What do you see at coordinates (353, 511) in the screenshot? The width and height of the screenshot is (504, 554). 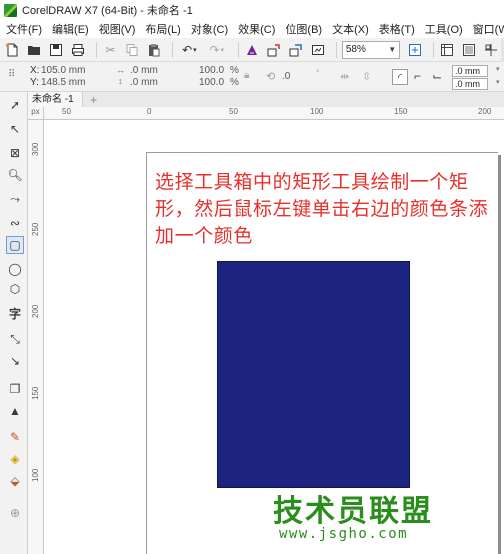 I see `watermark-logo-text: 技术员联盟` at bounding box center [353, 511].